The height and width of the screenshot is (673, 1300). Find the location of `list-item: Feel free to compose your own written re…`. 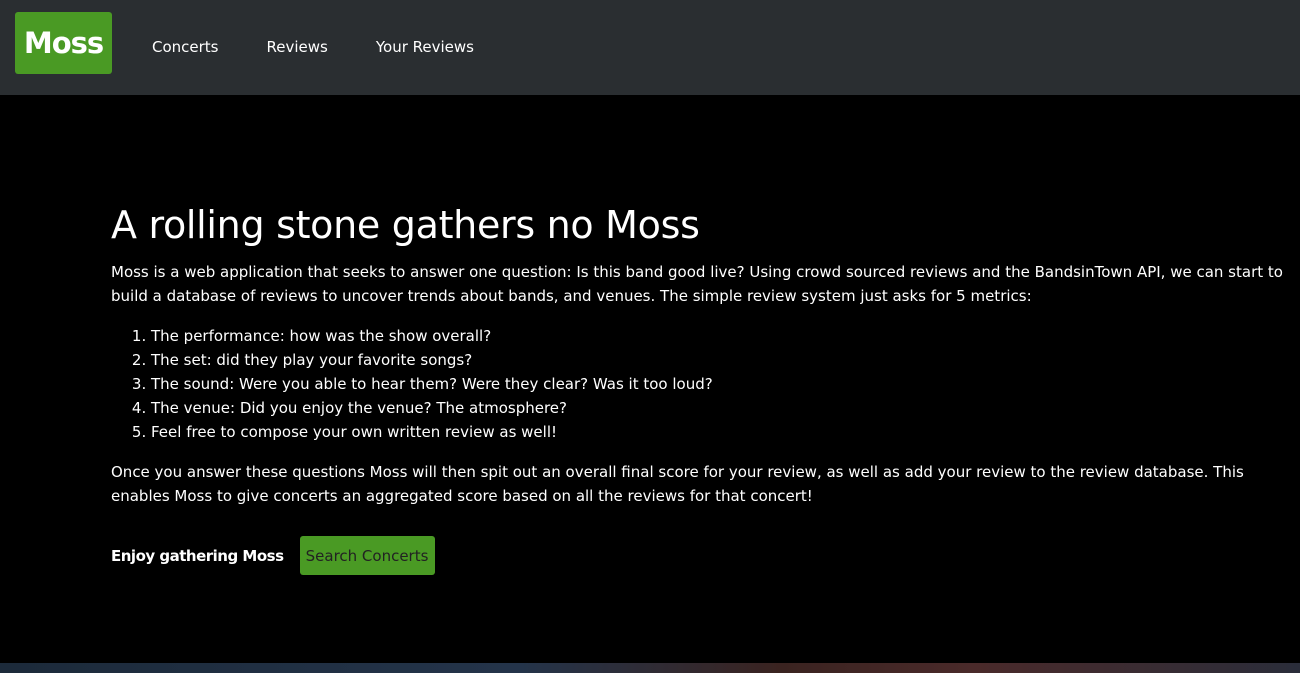

list-item: Feel free to compose your own written re… is located at coordinates (718, 432).